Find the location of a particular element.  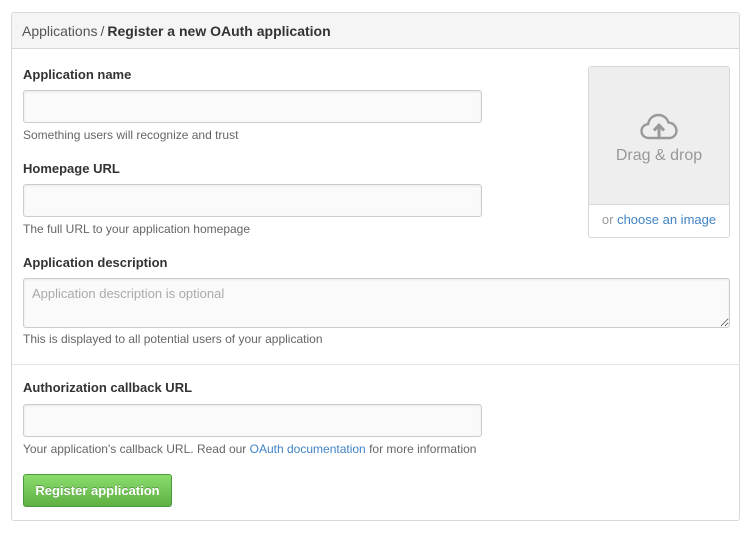

drag-and-drop-text: Drag & drop is located at coordinates (659, 155).